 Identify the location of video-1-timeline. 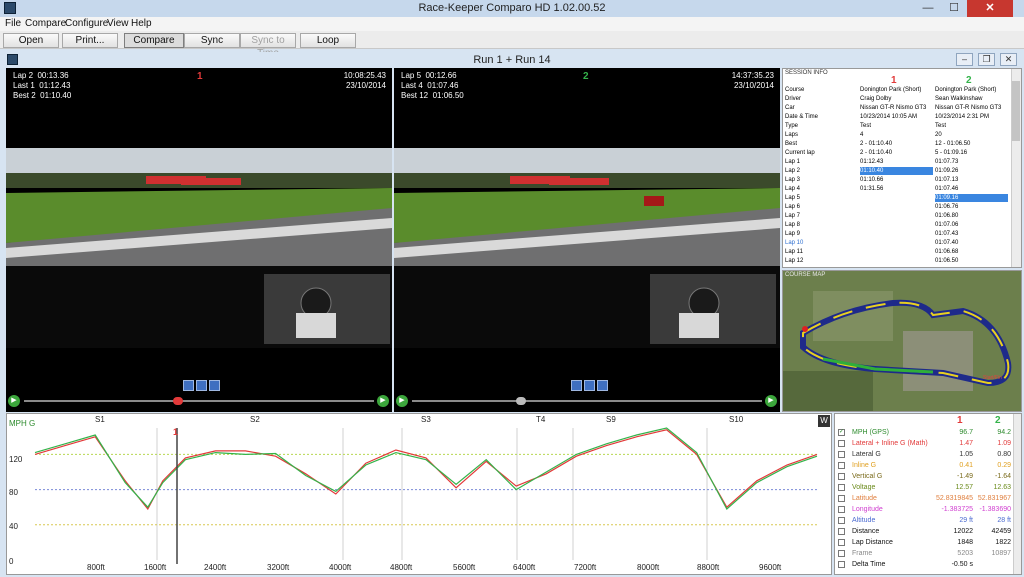
(199, 401).